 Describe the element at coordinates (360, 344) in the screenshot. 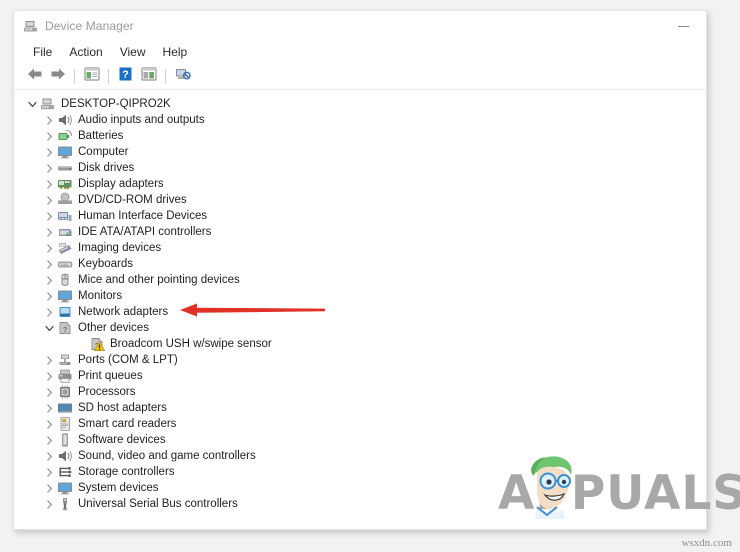

I see `tree-item-broadcom-ush-w-swipe-sensor: ? Broadcom USH w/swipe sensor` at that location.